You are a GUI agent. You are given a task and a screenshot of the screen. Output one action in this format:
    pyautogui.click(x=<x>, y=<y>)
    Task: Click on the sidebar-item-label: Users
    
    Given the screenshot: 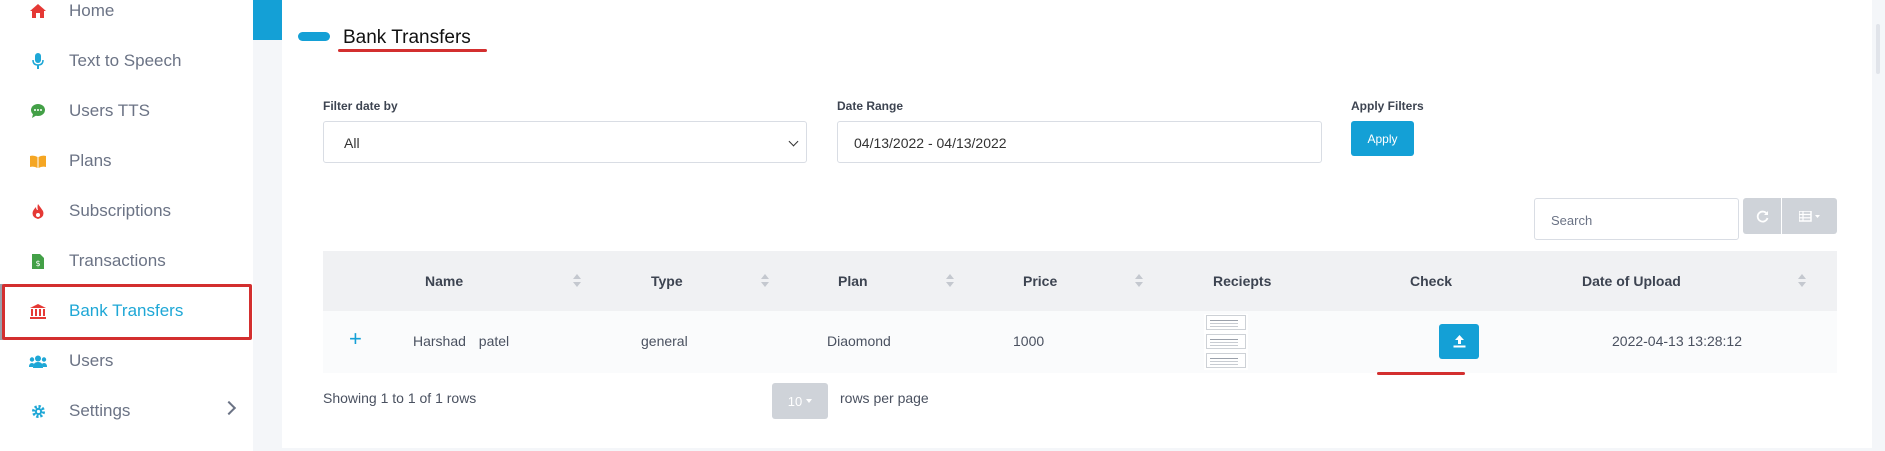 What is the action you would take?
    pyautogui.click(x=91, y=360)
    